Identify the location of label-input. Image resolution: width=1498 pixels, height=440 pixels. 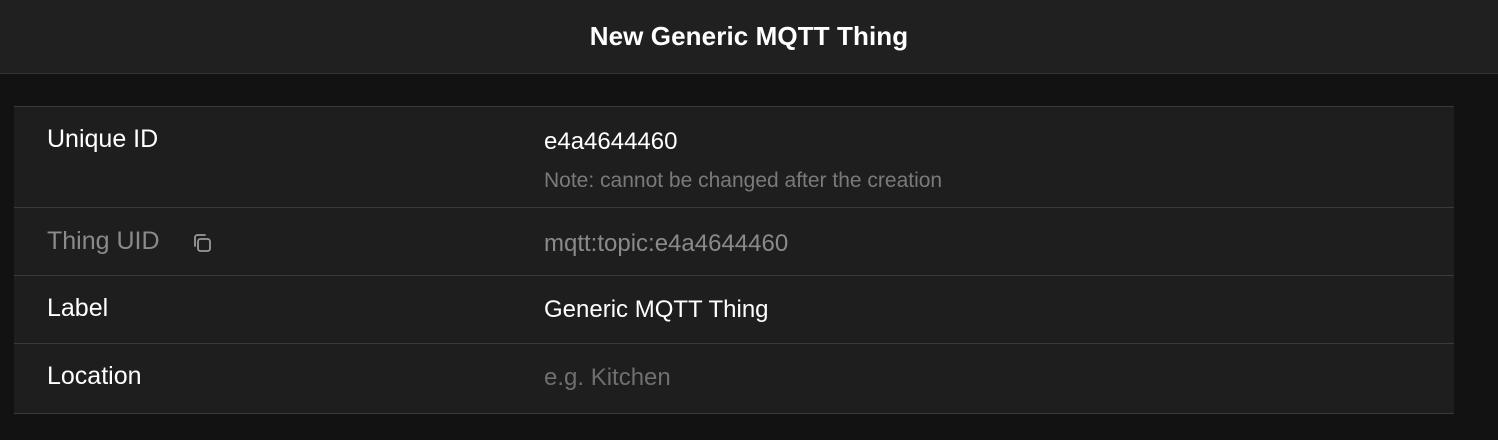
(974, 310).